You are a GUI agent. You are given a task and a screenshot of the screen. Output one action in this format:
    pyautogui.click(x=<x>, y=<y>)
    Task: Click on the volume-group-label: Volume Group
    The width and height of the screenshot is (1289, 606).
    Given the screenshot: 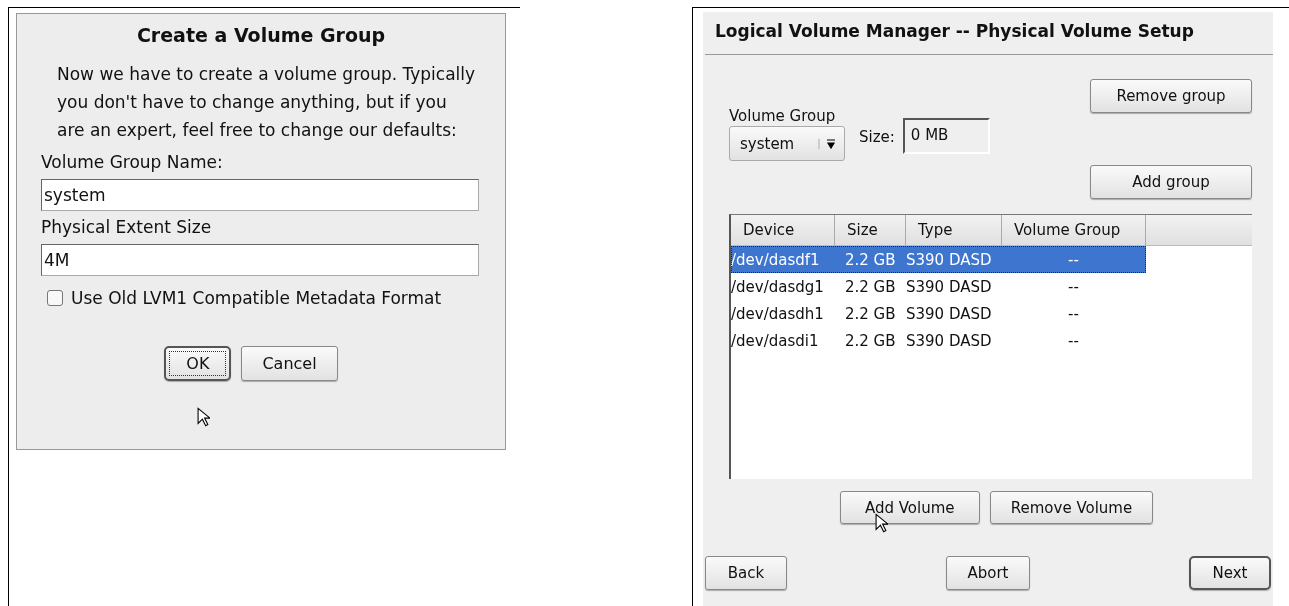 What is the action you would take?
    pyautogui.click(x=783, y=116)
    